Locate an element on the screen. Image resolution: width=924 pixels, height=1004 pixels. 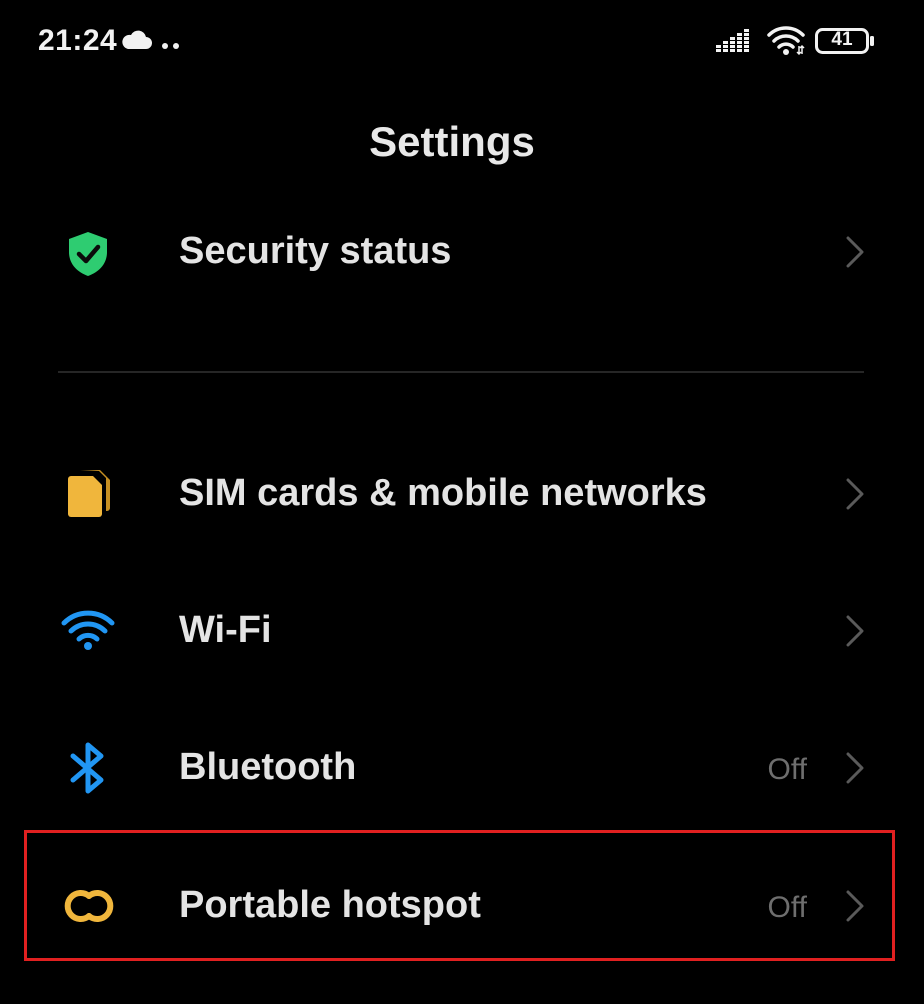
settings-item-security-status: Security status is located at coordinates (462, 253).